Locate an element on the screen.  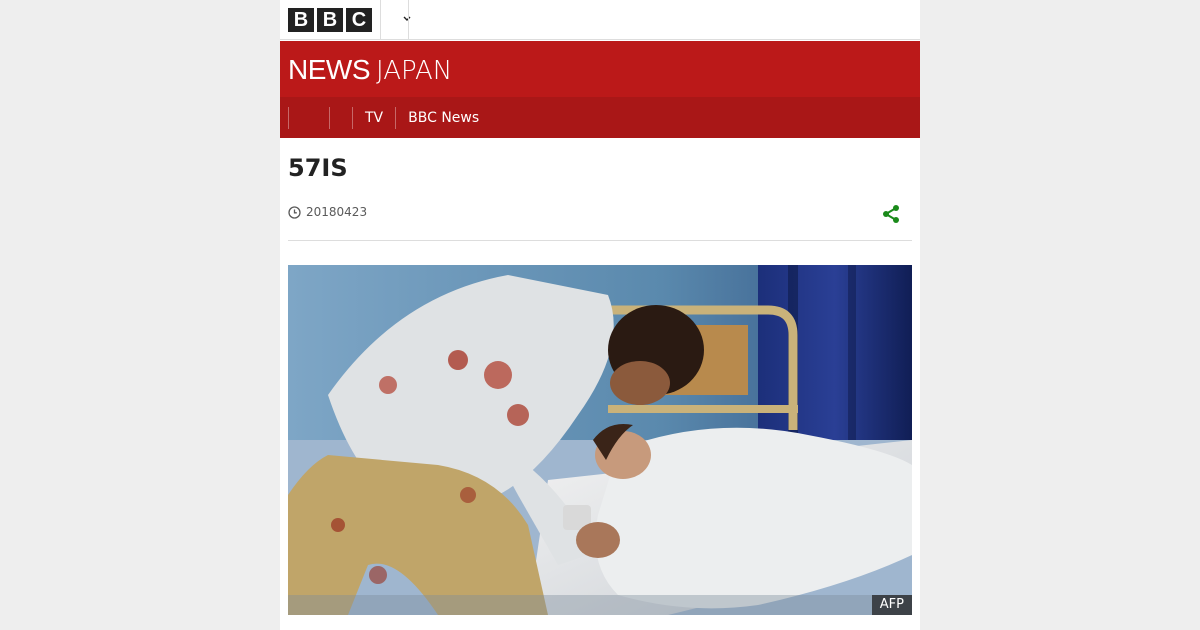
logo-letter-b1: B is located at coordinates (301, 20).